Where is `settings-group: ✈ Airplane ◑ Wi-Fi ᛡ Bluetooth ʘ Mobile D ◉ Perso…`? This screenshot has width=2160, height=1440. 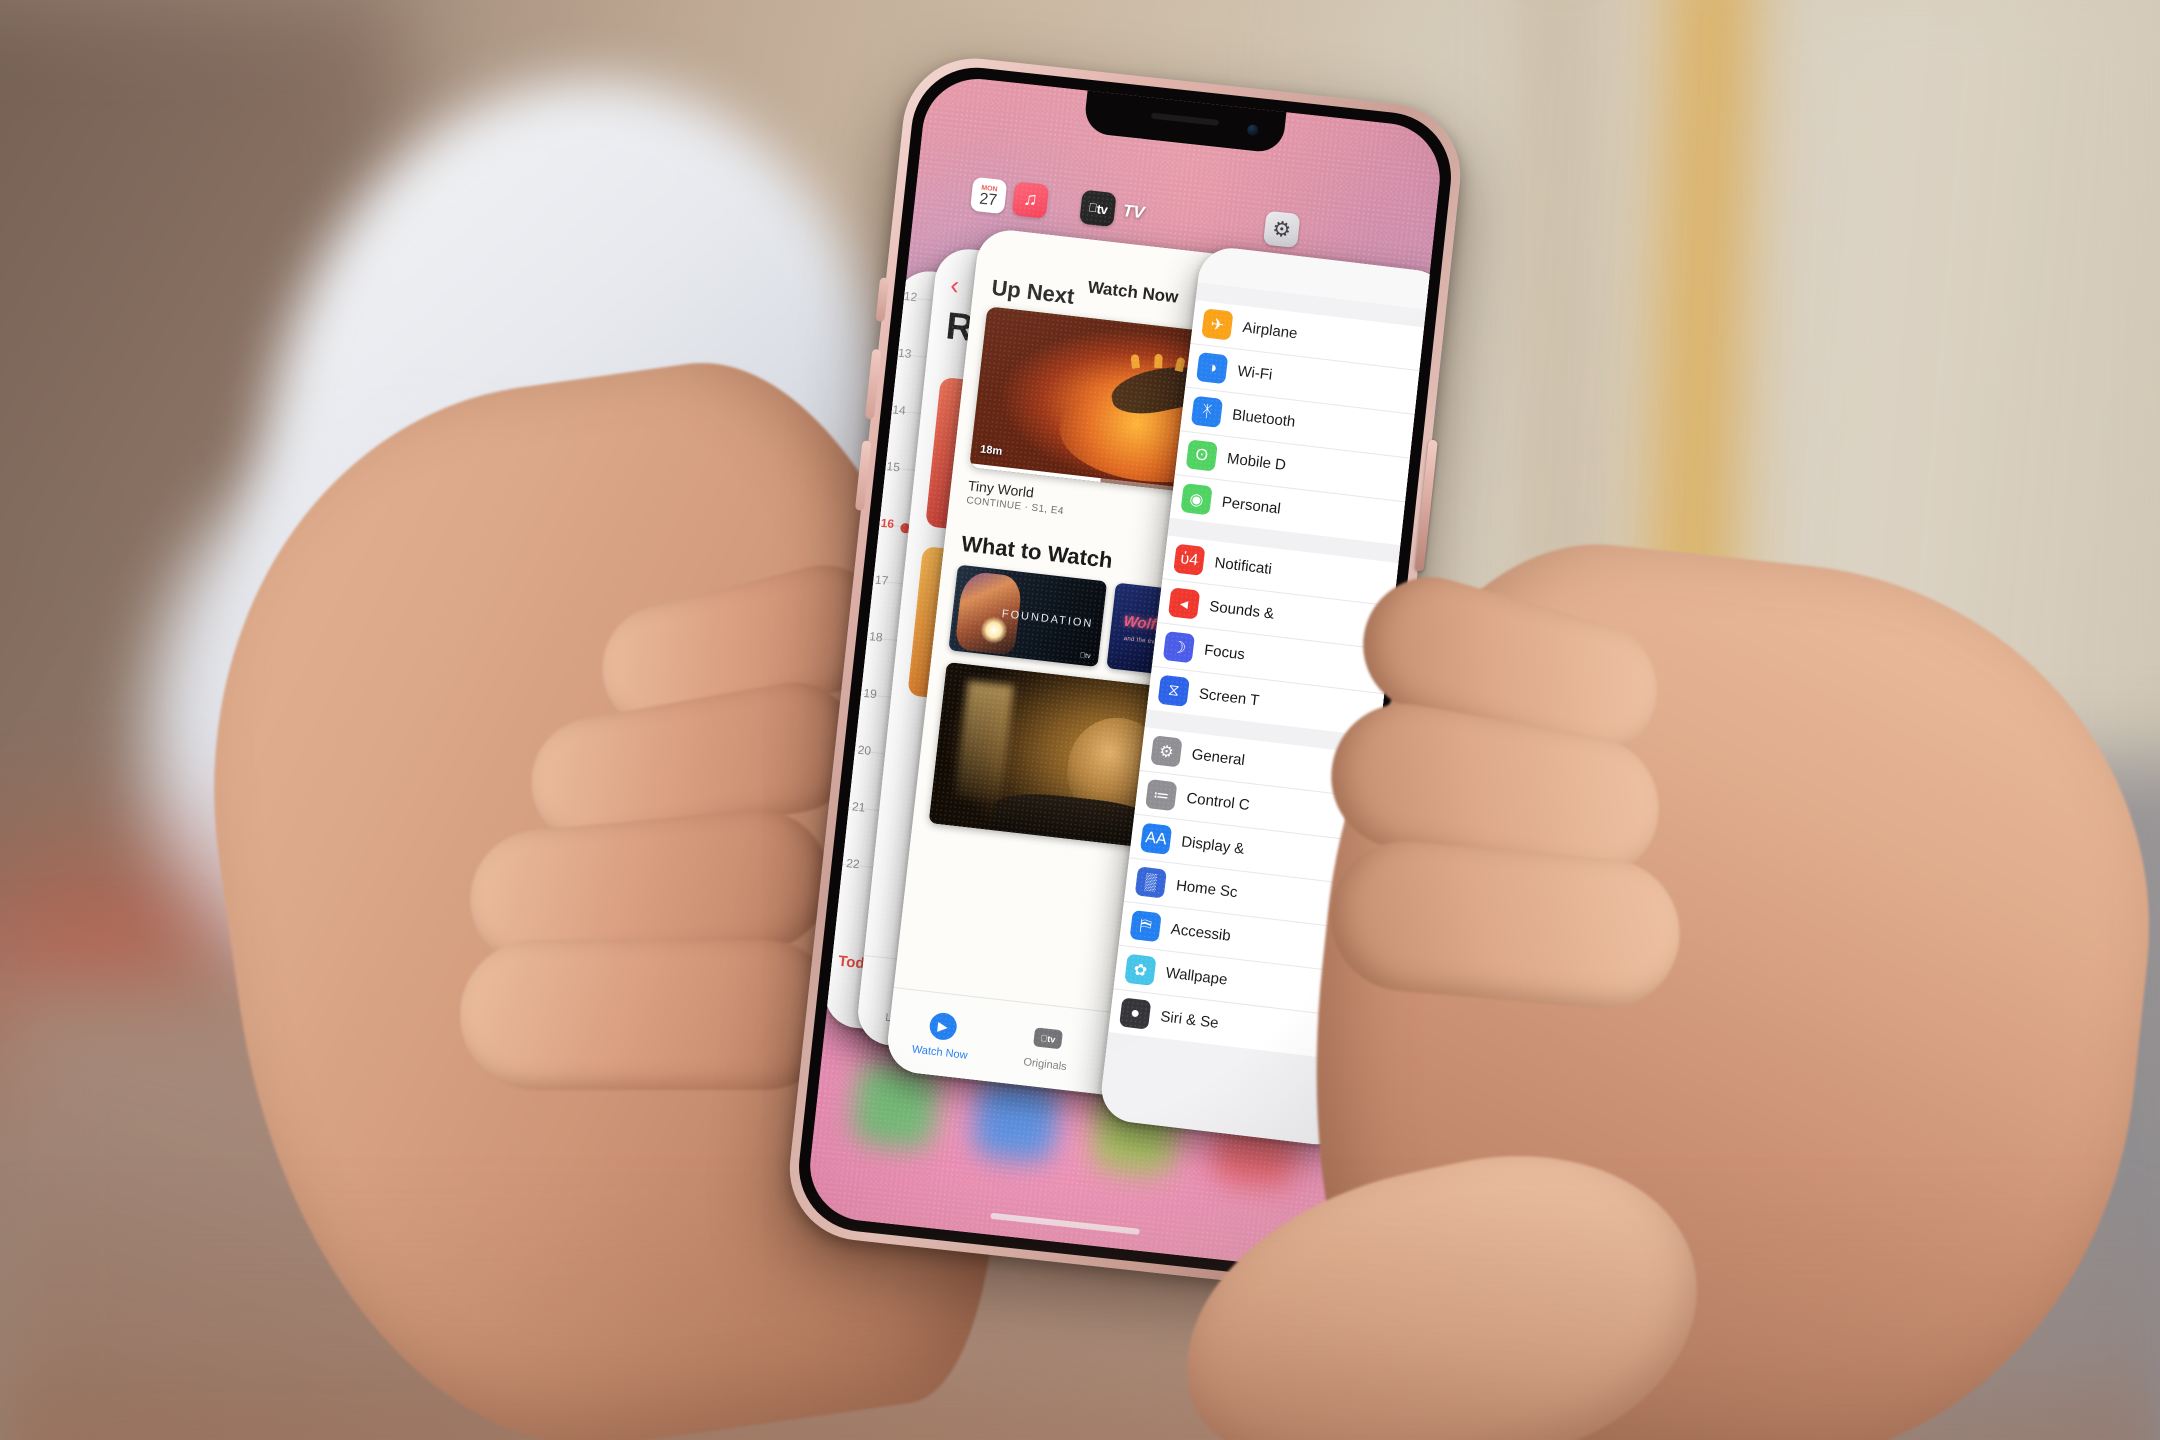
settings-group: ✈ Airplane ◑ Wi-Fi ᛡ Bluetooth ʘ Mobile D ◉ Perso… is located at coordinates (1306, 424).